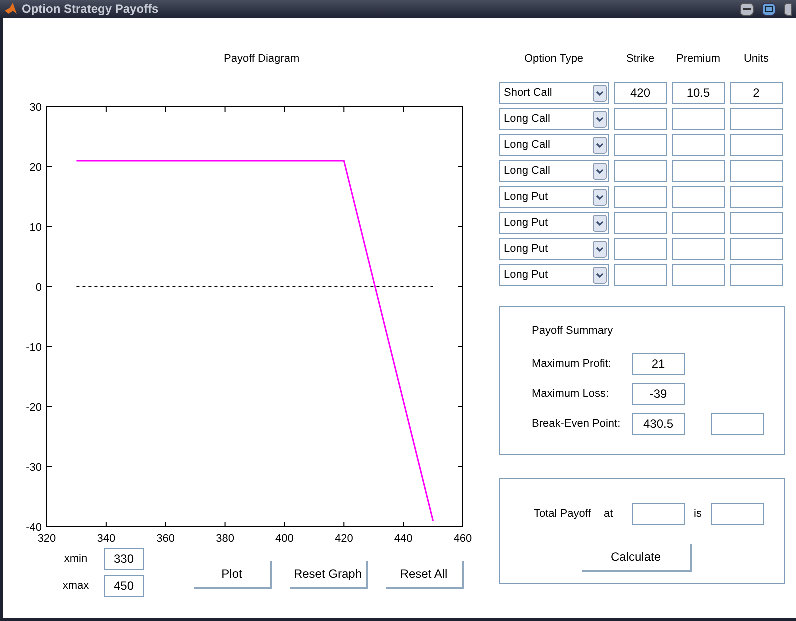 The image size is (796, 621). Describe the element at coordinates (747, 9) in the screenshot. I see `minimize-button` at that location.